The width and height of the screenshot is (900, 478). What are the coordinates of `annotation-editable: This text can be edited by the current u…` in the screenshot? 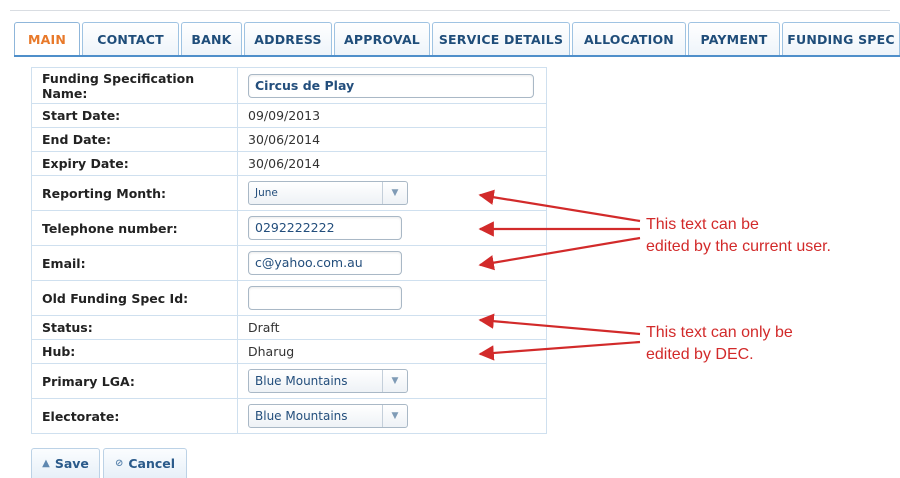 It's located at (738, 236).